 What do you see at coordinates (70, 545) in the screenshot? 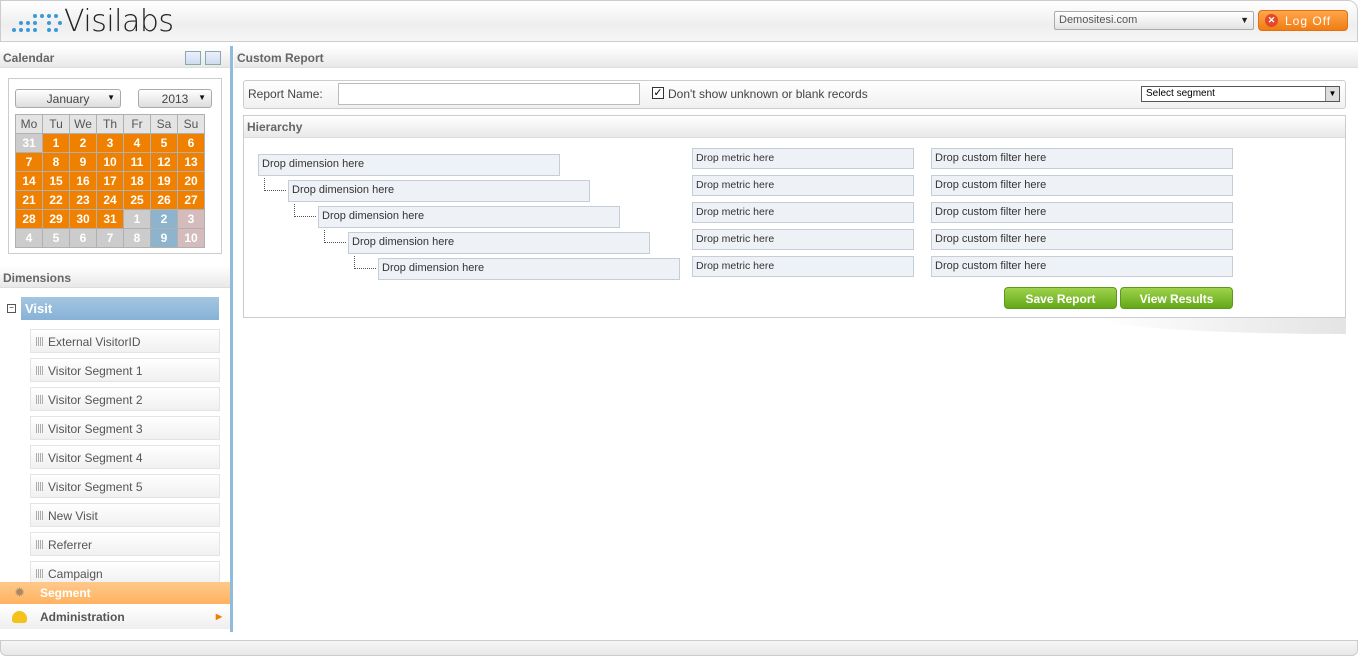
I see `dimension-label: Referrer` at bounding box center [70, 545].